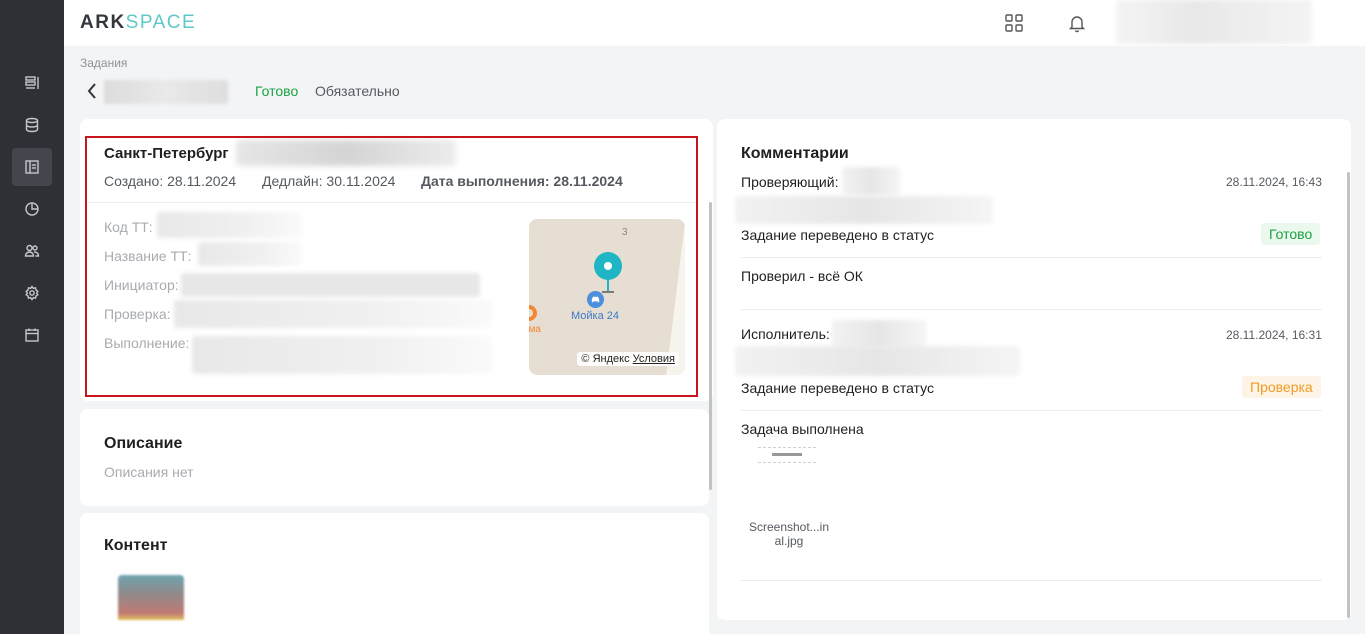  I want to click on app-logo: ARKSPACE, so click(138, 23).